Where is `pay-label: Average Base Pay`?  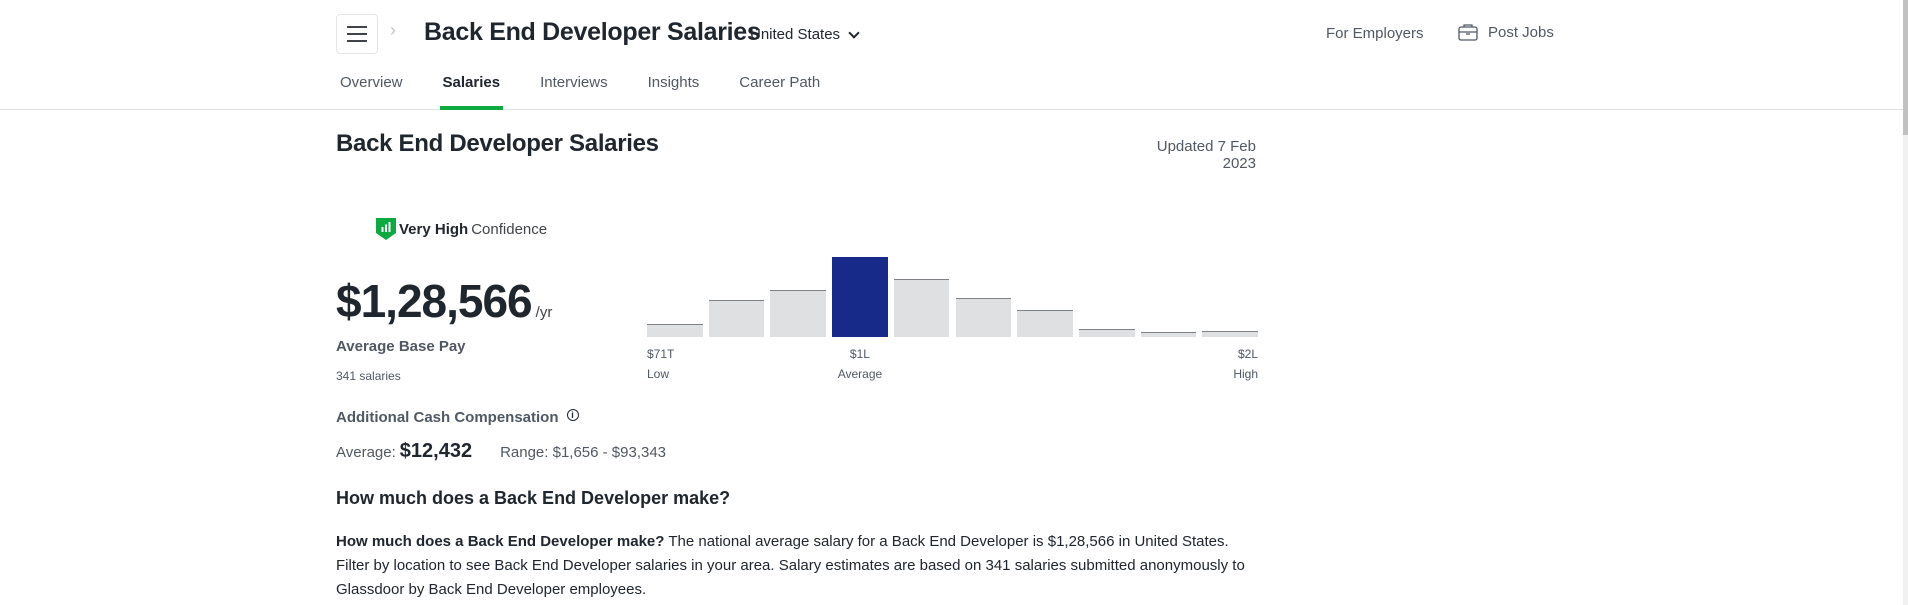 pay-label: Average Base Pay is located at coordinates (401, 346).